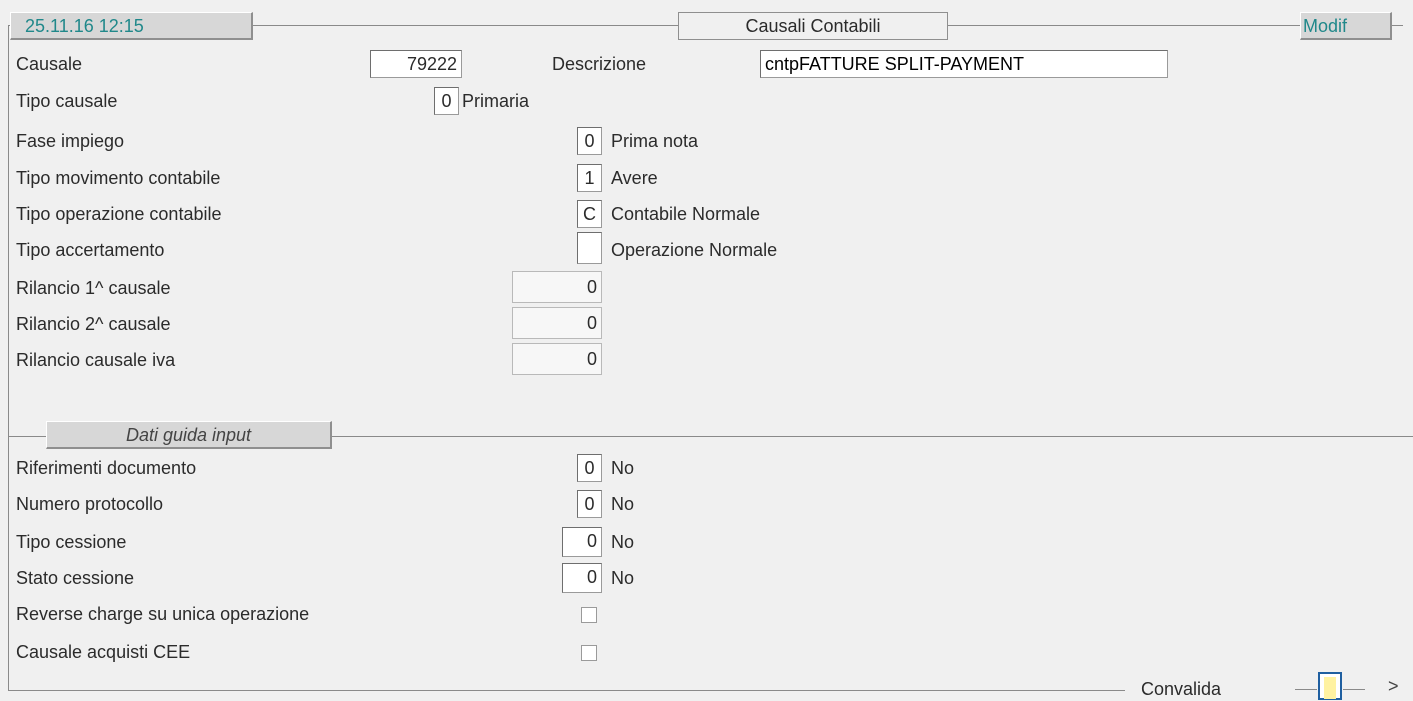 The height and width of the screenshot is (701, 1413). I want to click on convalida-toggle-indicator, so click(1330, 688).